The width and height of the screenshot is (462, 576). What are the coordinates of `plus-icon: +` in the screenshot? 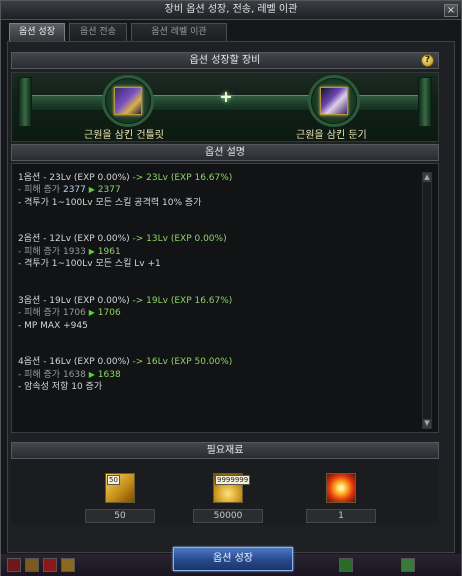 It's located at (226, 96).